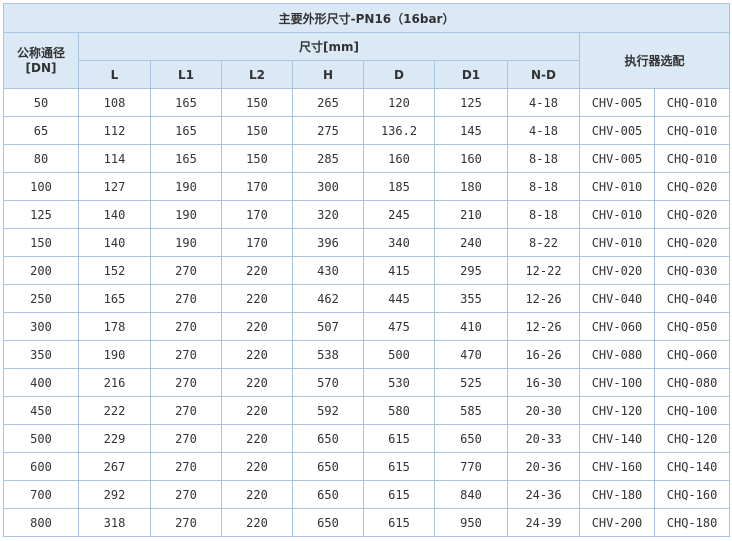  I want to click on cell-l1: 190, so click(186, 242).